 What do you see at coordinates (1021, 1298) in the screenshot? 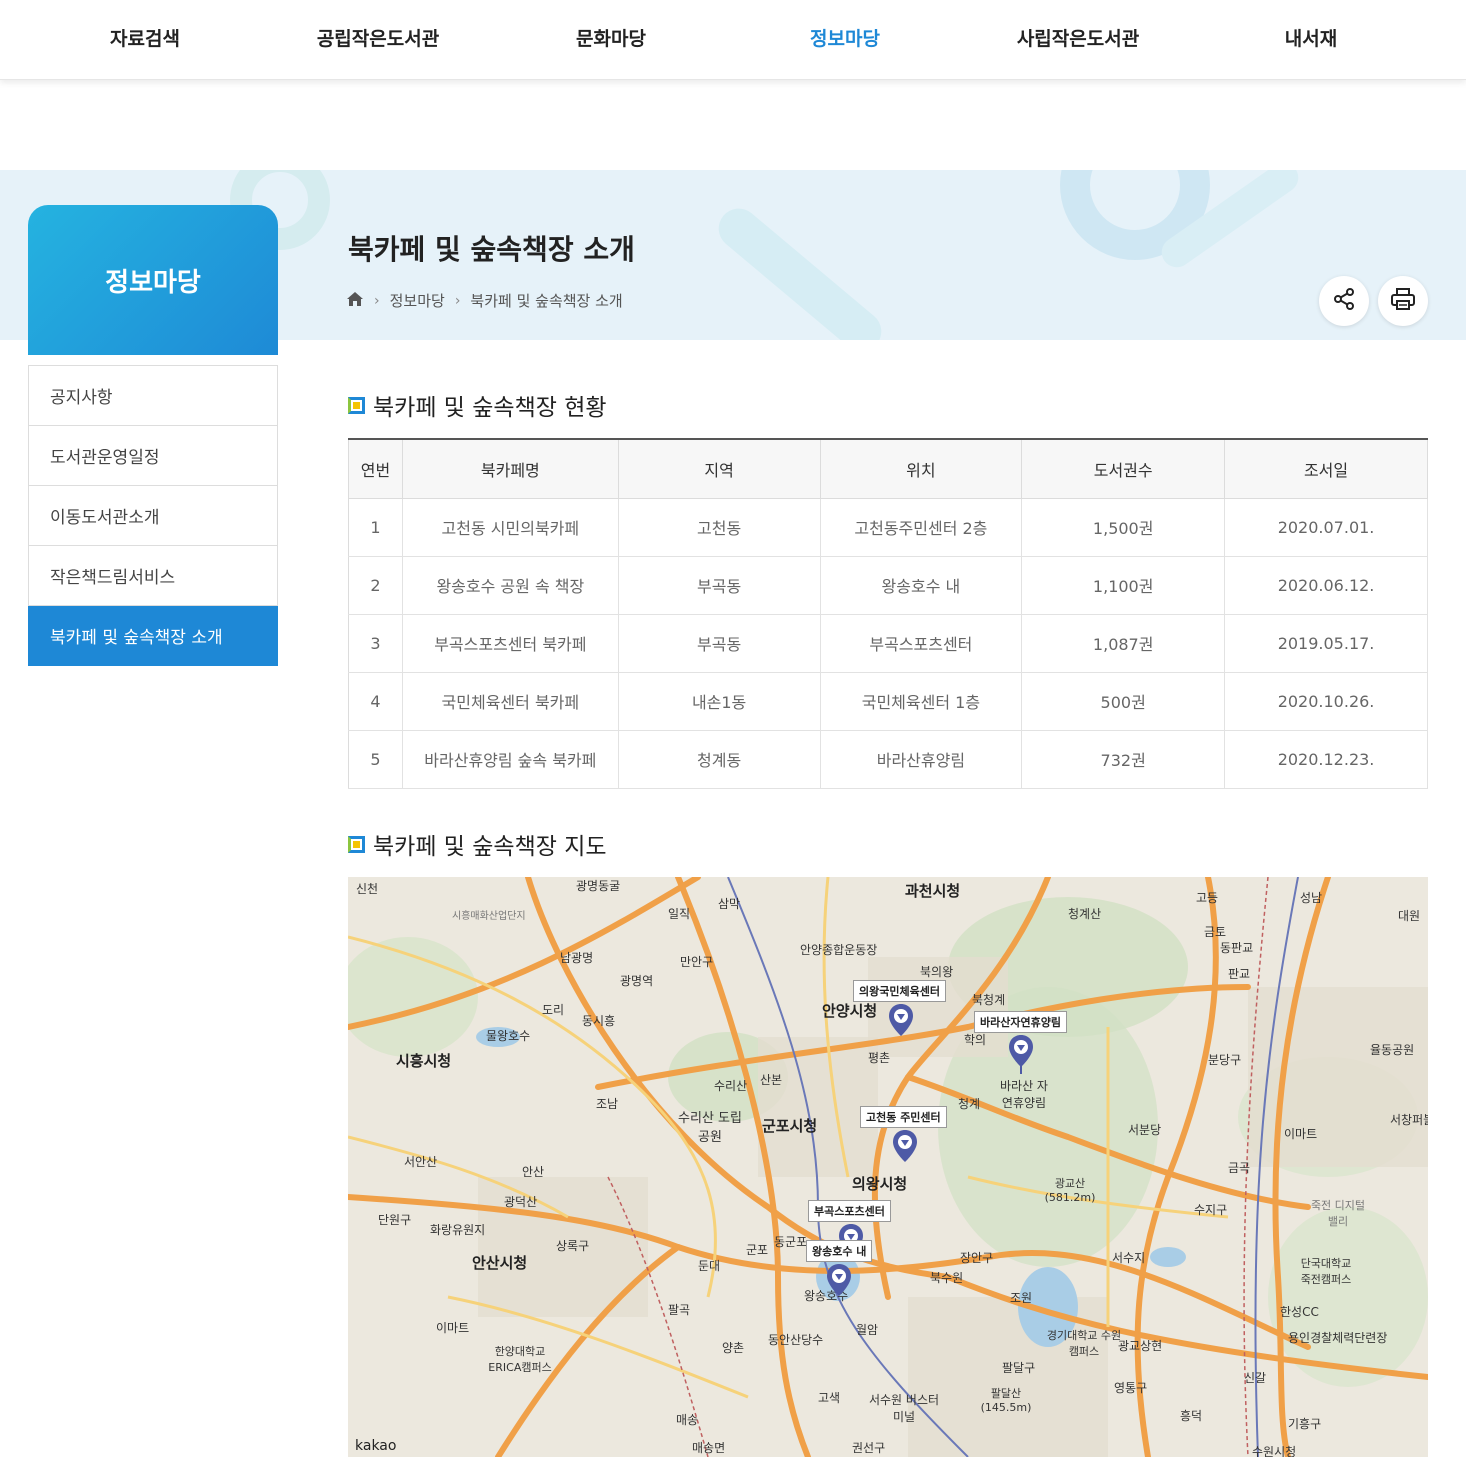
I see `place-label: 조원` at bounding box center [1021, 1298].